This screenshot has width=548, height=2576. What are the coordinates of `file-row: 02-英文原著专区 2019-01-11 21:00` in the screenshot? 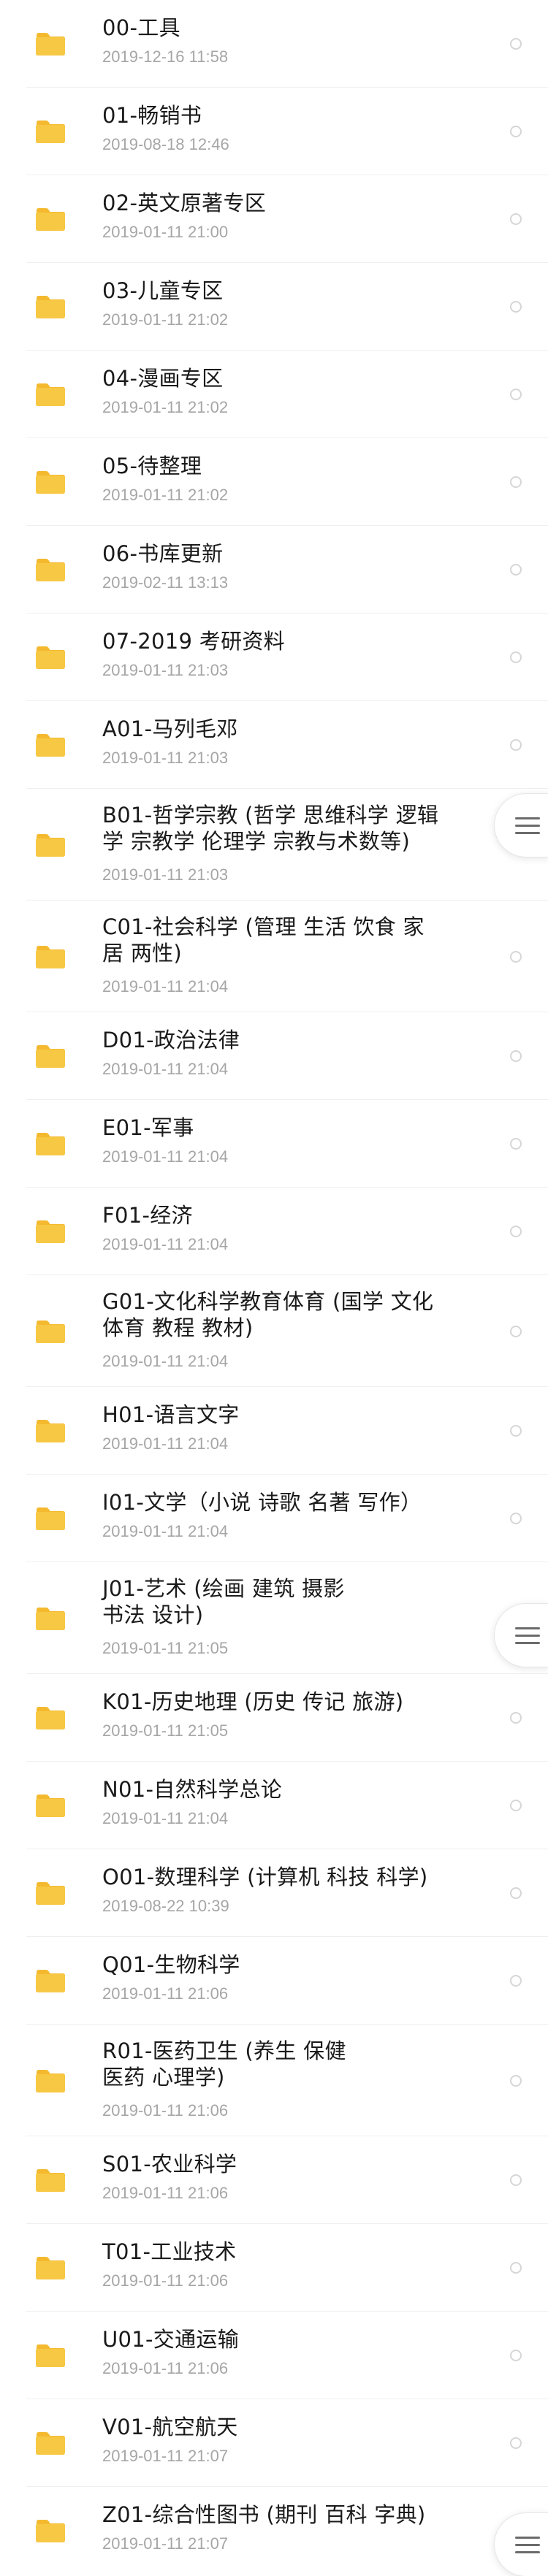 It's located at (274, 219).